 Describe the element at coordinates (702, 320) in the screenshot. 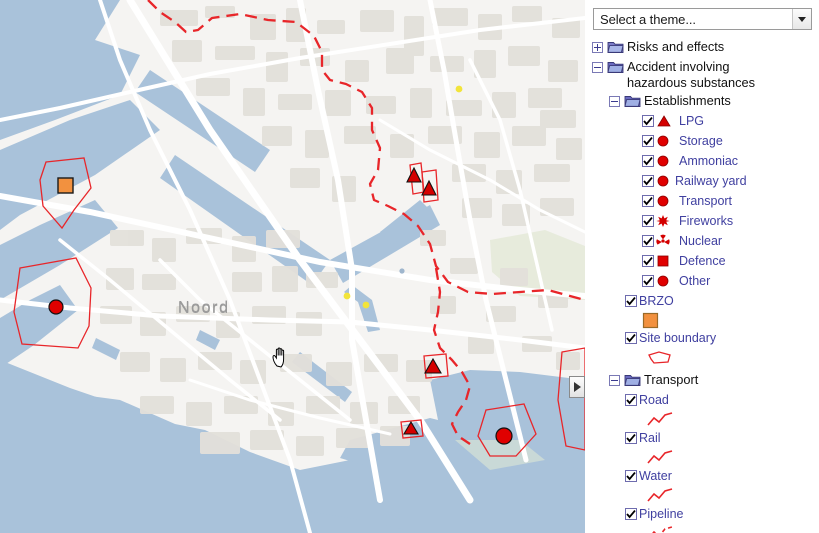

I see `layer-swatch-brzo` at that location.